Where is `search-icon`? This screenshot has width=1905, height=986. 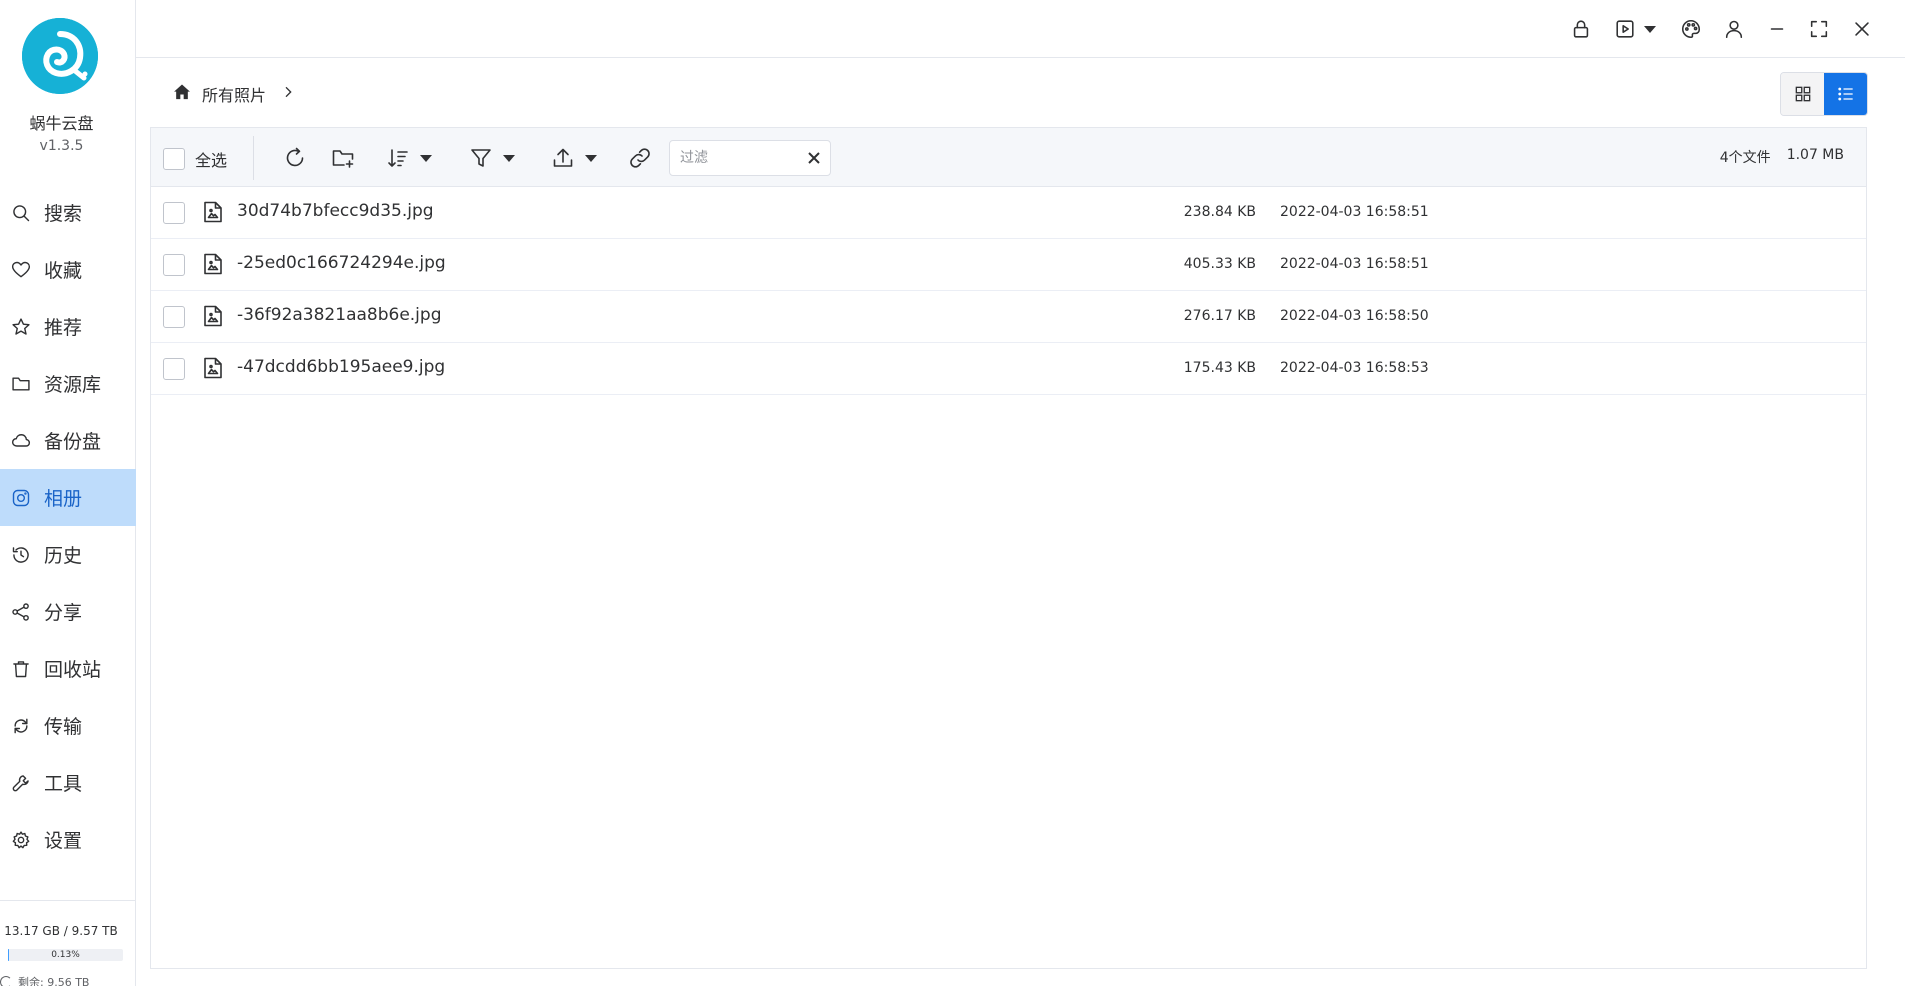
search-icon is located at coordinates (21, 213).